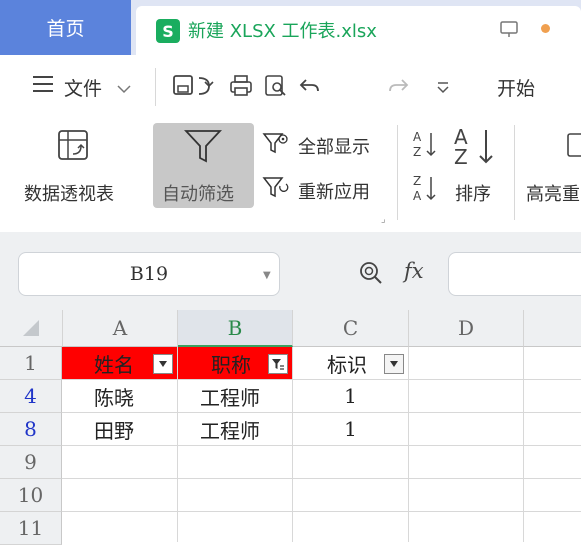 The height and width of the screenshot is (545, 581). Describe the element at coordinates (552, 495) in the screenshot. I see `cell-e10` at that location.